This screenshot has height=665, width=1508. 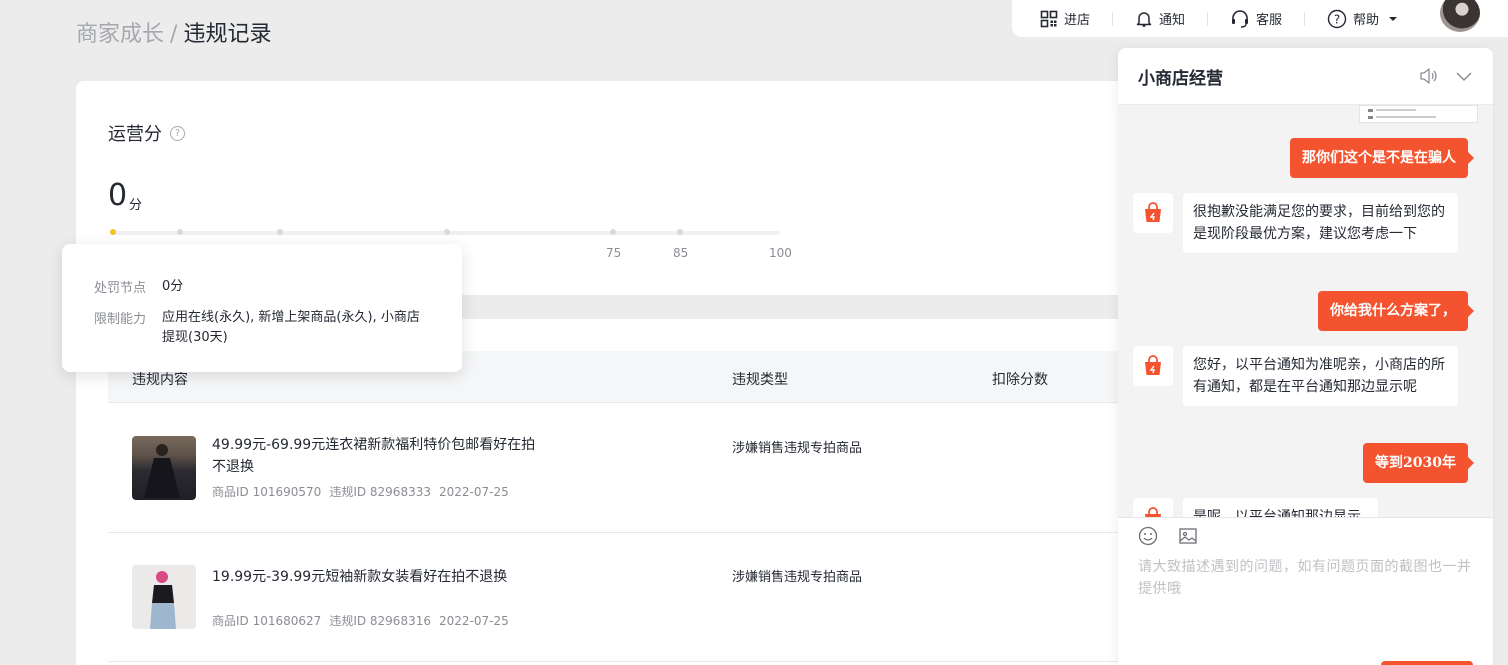 What do you see at coordinates (681, 253) in the screenshot?
I see `score-tick-label: 85` at bounding box center [681, 253].